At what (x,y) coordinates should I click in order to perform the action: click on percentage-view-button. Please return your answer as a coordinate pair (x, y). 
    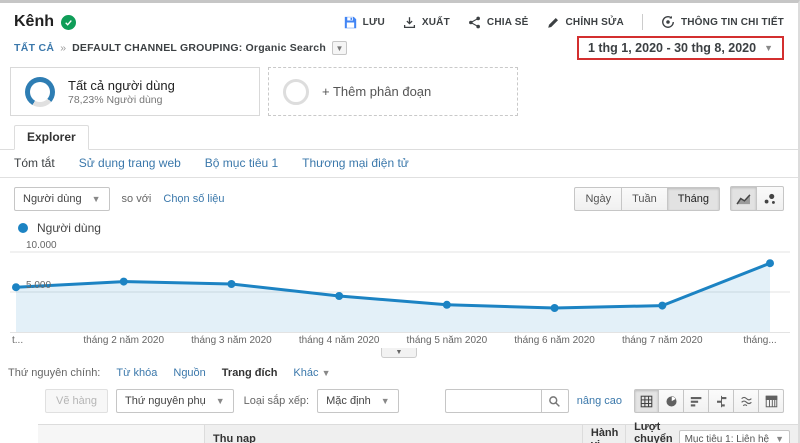
    Looking at the image, I should click on (671, 401).